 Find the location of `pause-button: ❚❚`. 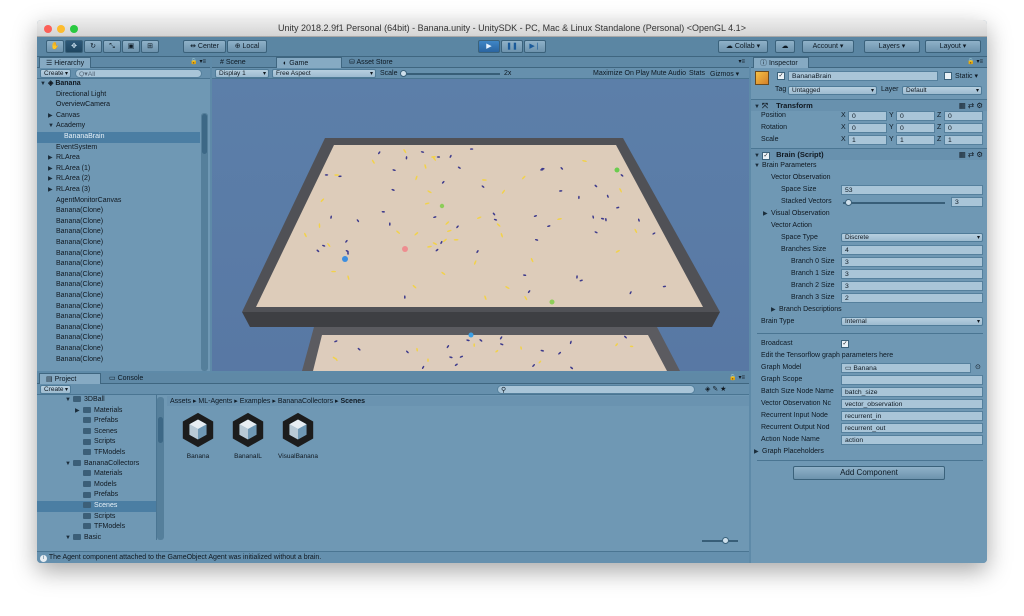

pause-button: ❚❚ is located at coordinates (512, 46).